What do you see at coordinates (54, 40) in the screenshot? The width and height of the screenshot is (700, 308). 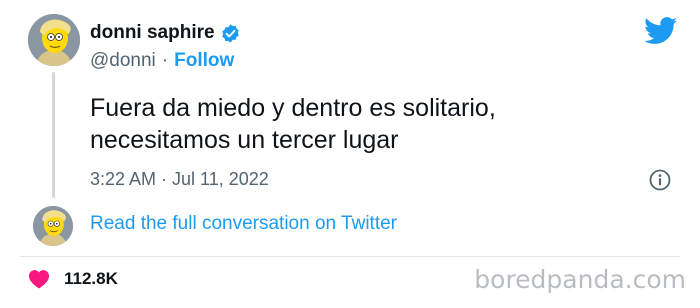 I see `author-avatar` at bounding box center [54, 40].